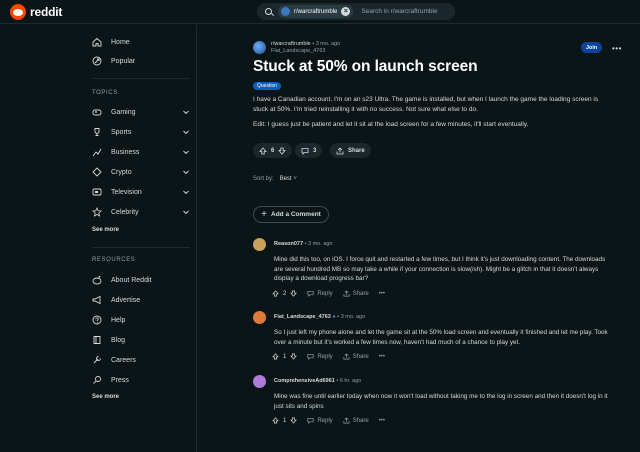  Describe the element at coordinates (97, 192) in the screenshot. I see `tv-icon` at that location.